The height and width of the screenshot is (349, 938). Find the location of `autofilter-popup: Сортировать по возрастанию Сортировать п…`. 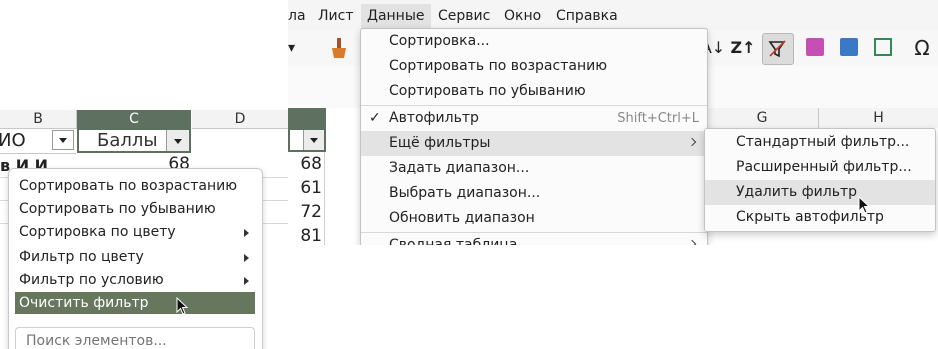

autofilter-popup: Сортировать по возрастанию Сортировать п… is located at coordinates (135, 258).